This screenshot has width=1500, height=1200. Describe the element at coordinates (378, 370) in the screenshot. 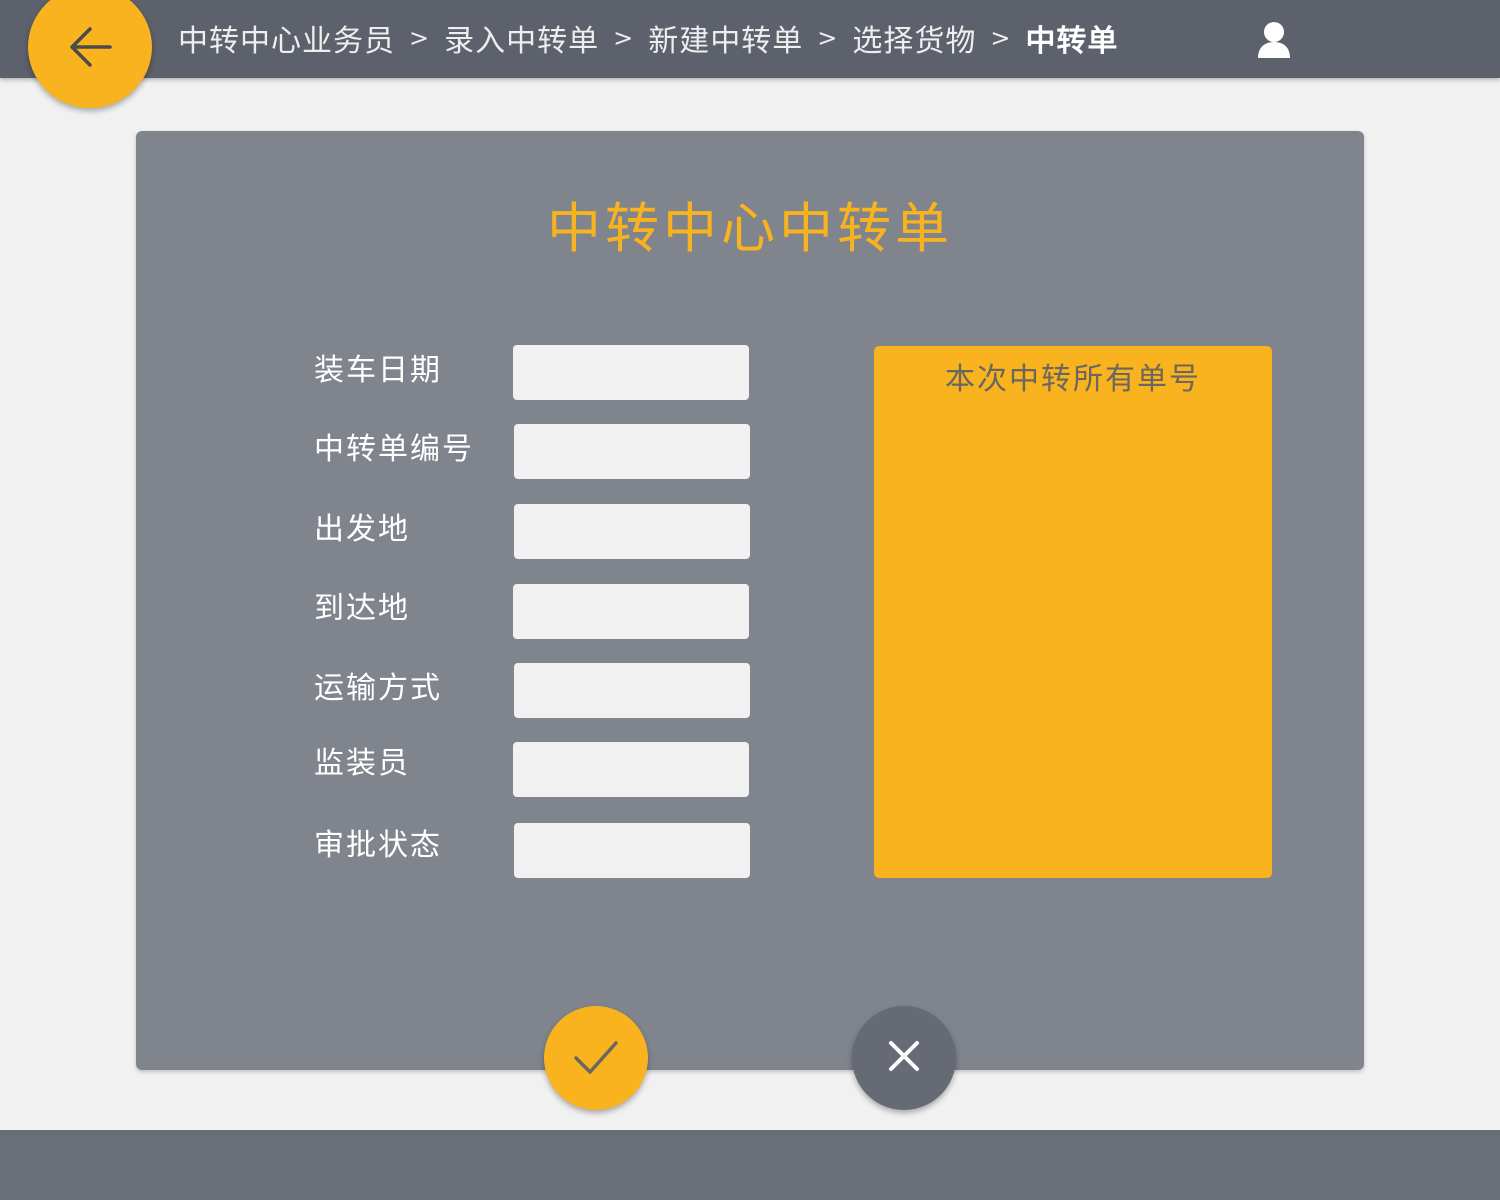

I see `loading-date-label: 装车日期` at that location.